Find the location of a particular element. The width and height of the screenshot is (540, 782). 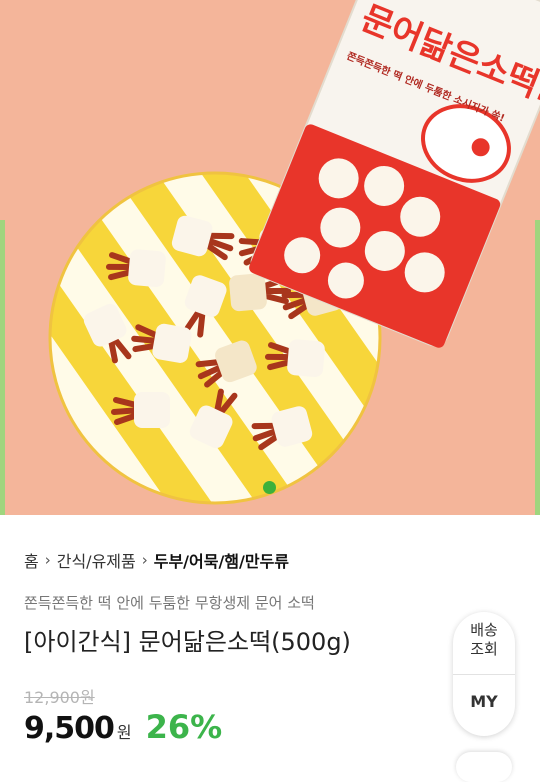

discount-rate: 26% is located at coordinates (184, 727).